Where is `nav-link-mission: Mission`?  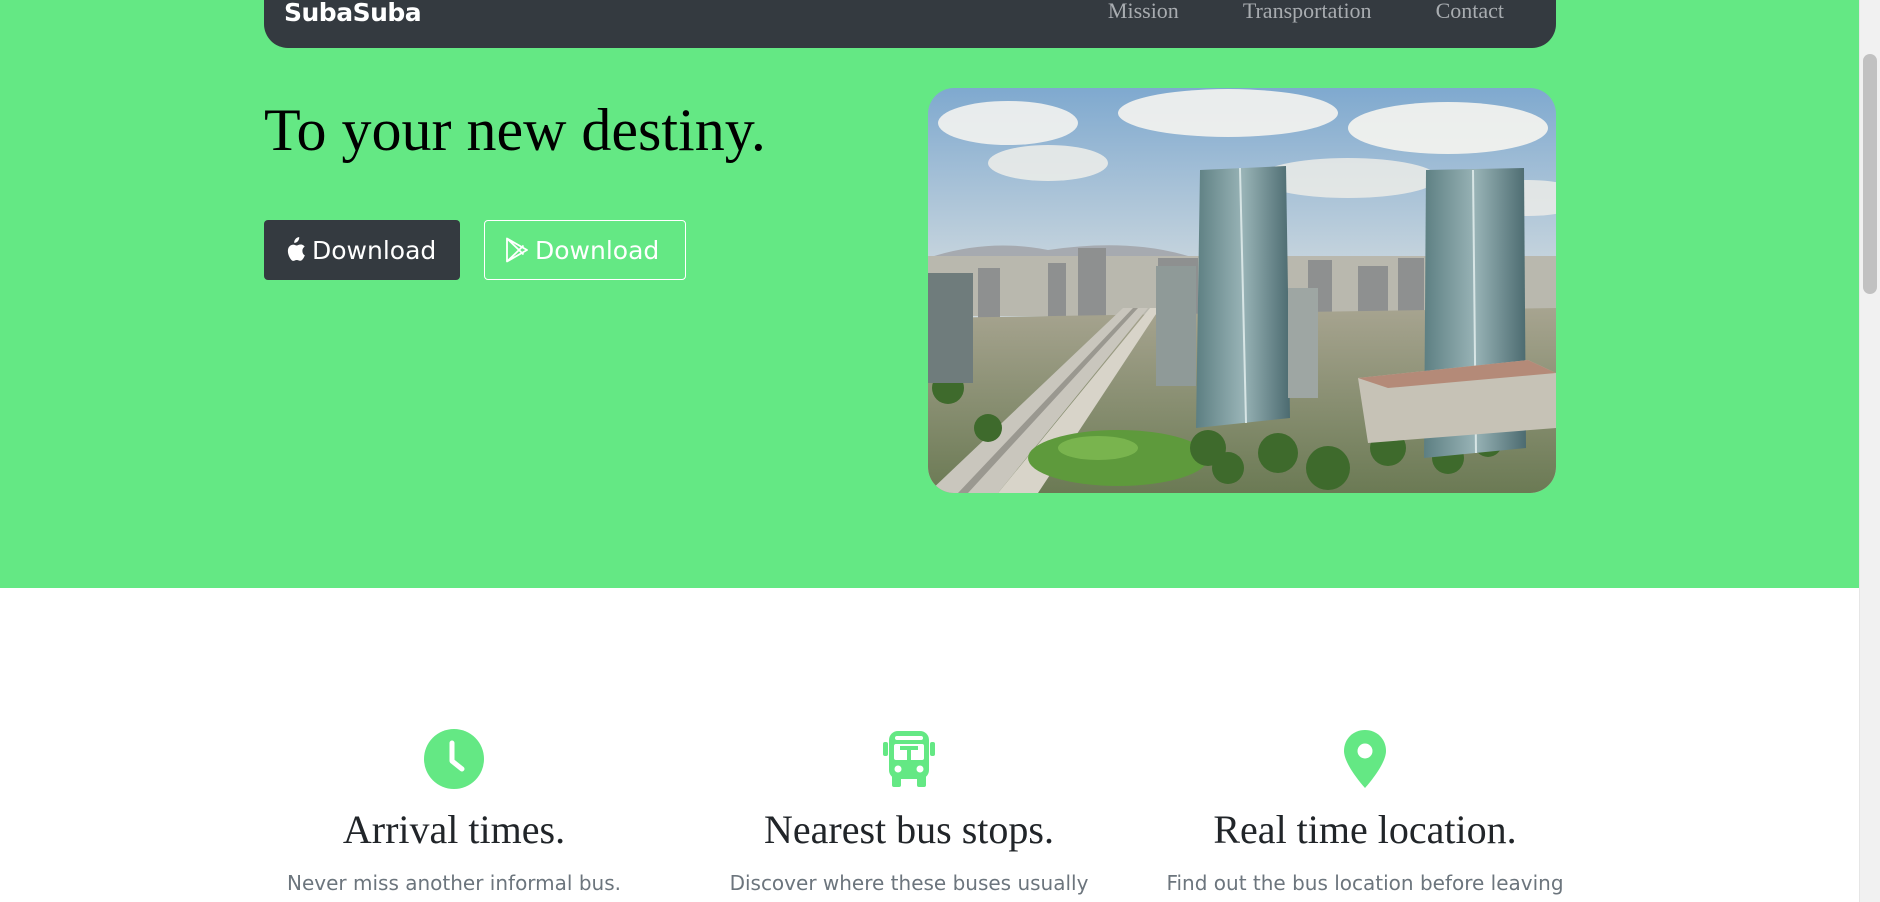 nav-link-mission: Mission is located at coordinates (1143, 12).